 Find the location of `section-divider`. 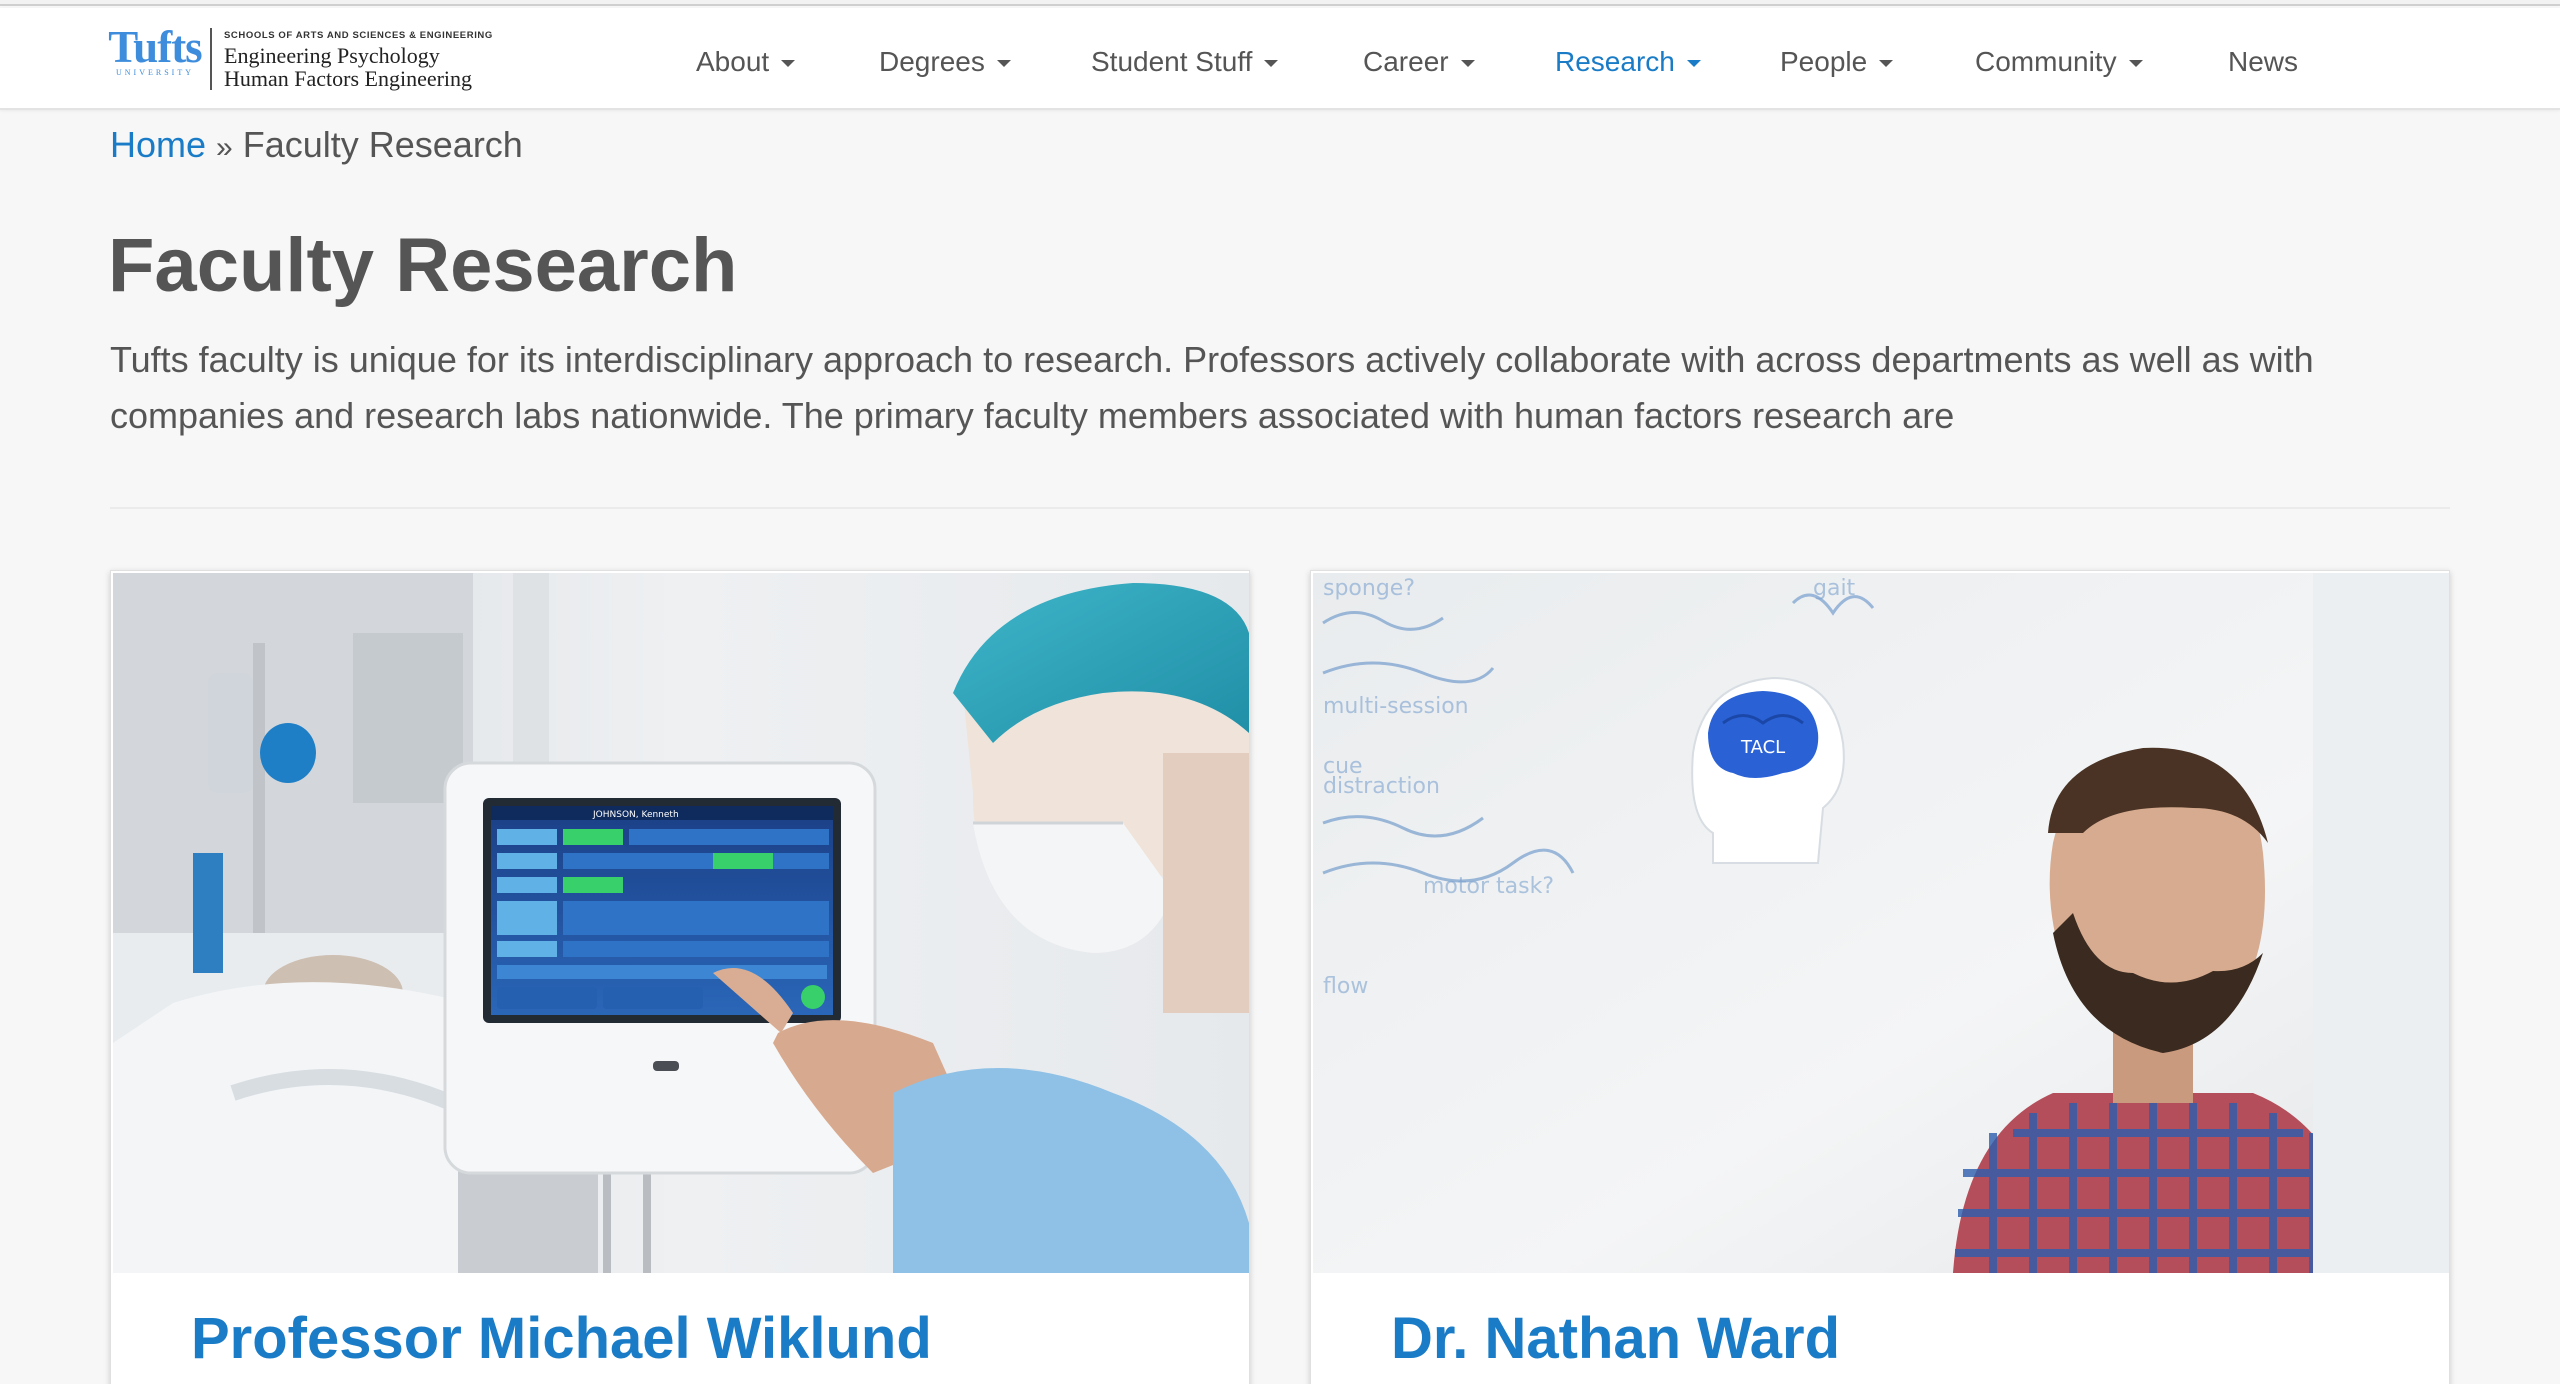

section-divider is located at coordinates (1280, 508).